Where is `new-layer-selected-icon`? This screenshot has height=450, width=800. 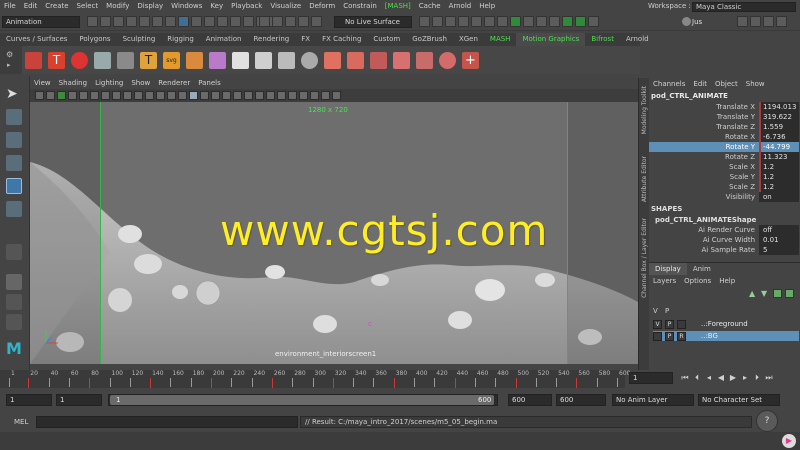
new-layer-selected-icon is located at coordinates (789, 293).